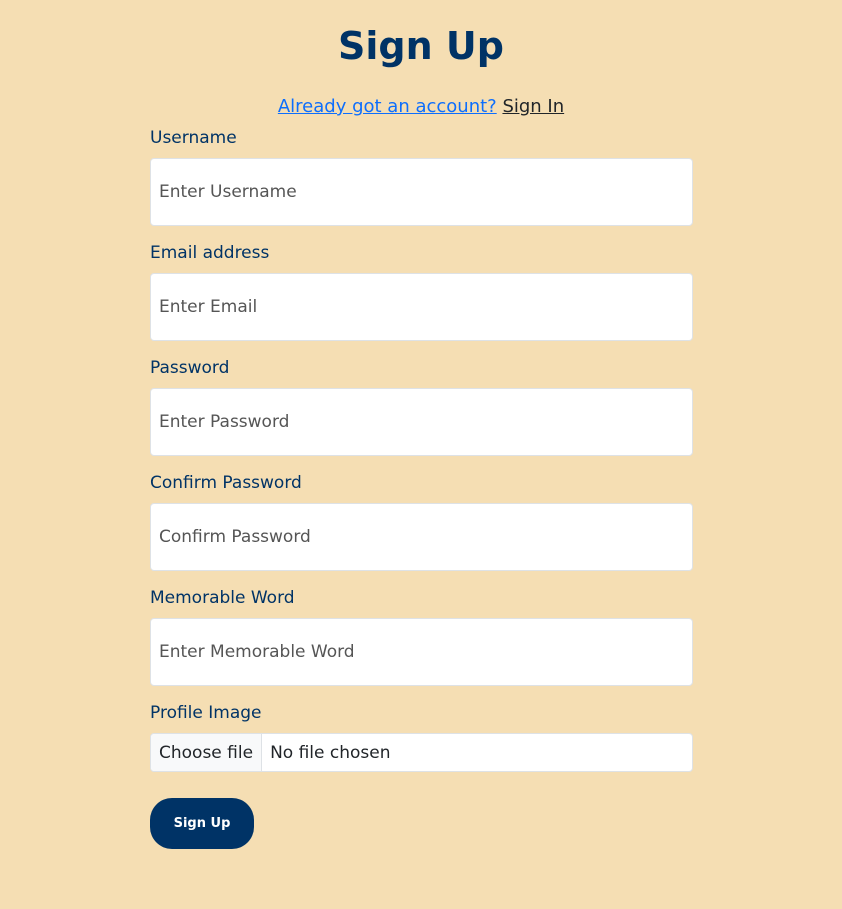 The height and width of the screenshot is (909, 842). What do you see at coordinates (190, 368) in the screenshot?
I see `password-label: Password` at bounding box center [190, 368].